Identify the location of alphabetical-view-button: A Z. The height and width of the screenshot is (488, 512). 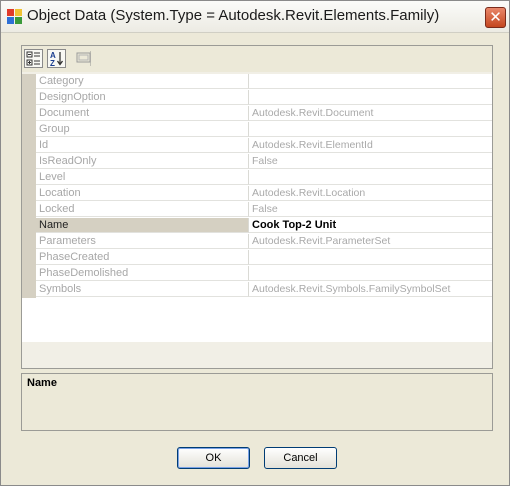
(56, 58).